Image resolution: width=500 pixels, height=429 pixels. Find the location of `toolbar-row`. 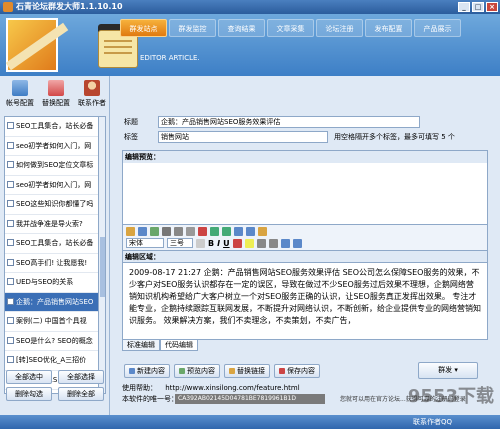

toolbar-row is located at coordinates (305, 231).